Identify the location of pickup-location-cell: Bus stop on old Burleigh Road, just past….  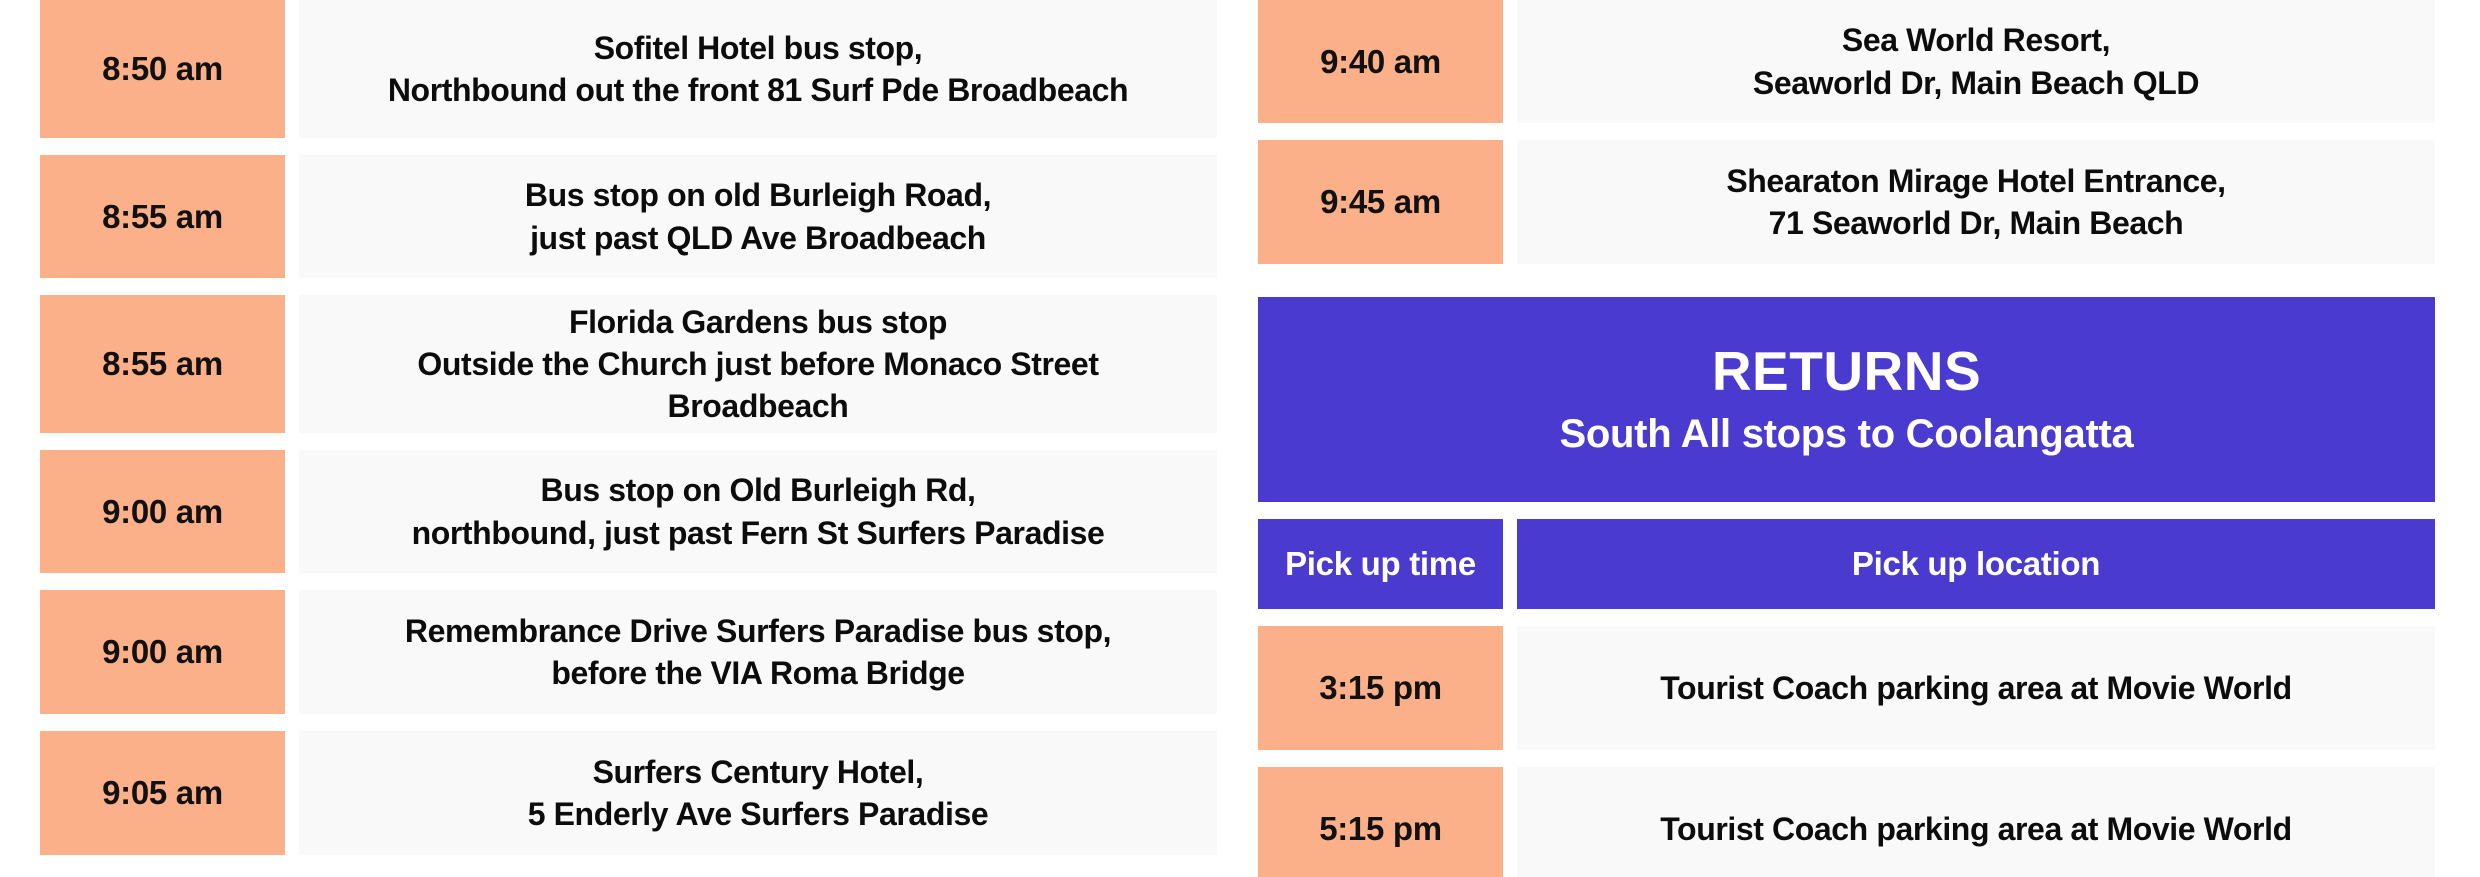
(758, 216).